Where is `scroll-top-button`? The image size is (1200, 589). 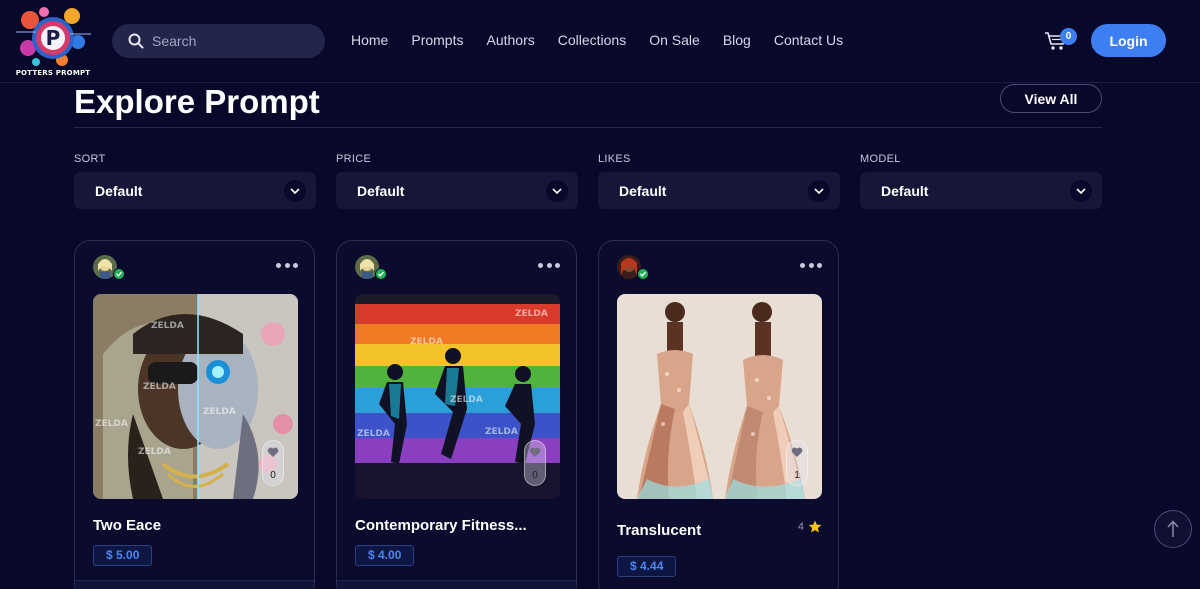
scroll-top-button is located at coordinates (1173, 529).